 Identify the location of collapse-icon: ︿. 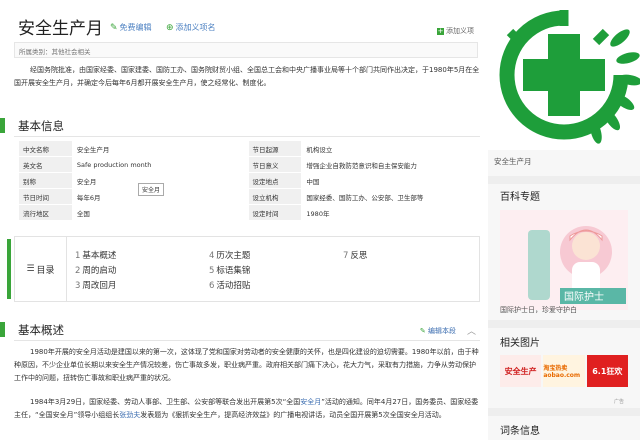
(471, 330).